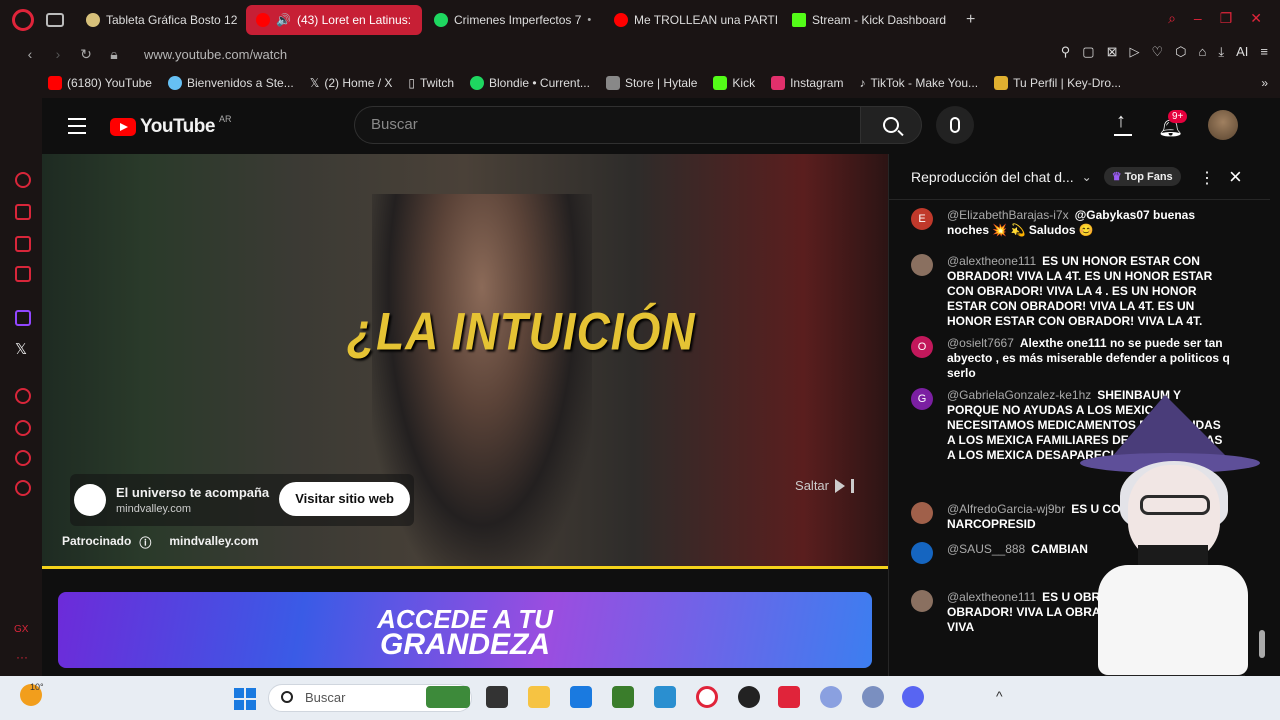 This screenshot has width=1280, height=720. What do you see at coordinates (23, 20) in the screenshot?
I see `opera-logo-icon` at bounding box center [23, 20].